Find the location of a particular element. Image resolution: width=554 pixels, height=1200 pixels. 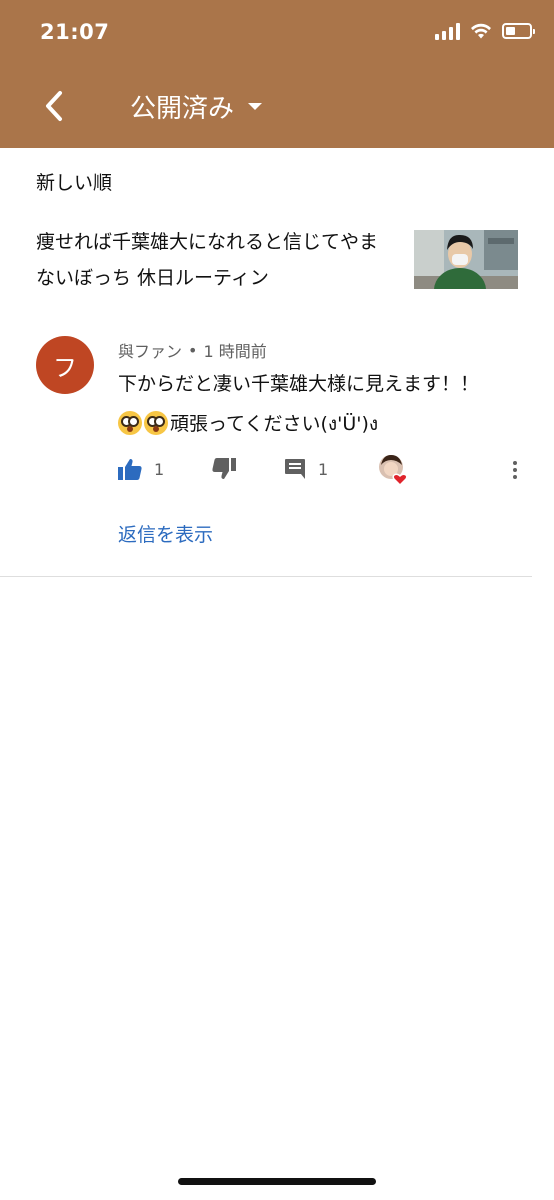

comment-text: 下からだと凄い千葉雄大様に見えます！！ 頑張ってください(ง'Ü')ง is located at coordinates (318, 404).